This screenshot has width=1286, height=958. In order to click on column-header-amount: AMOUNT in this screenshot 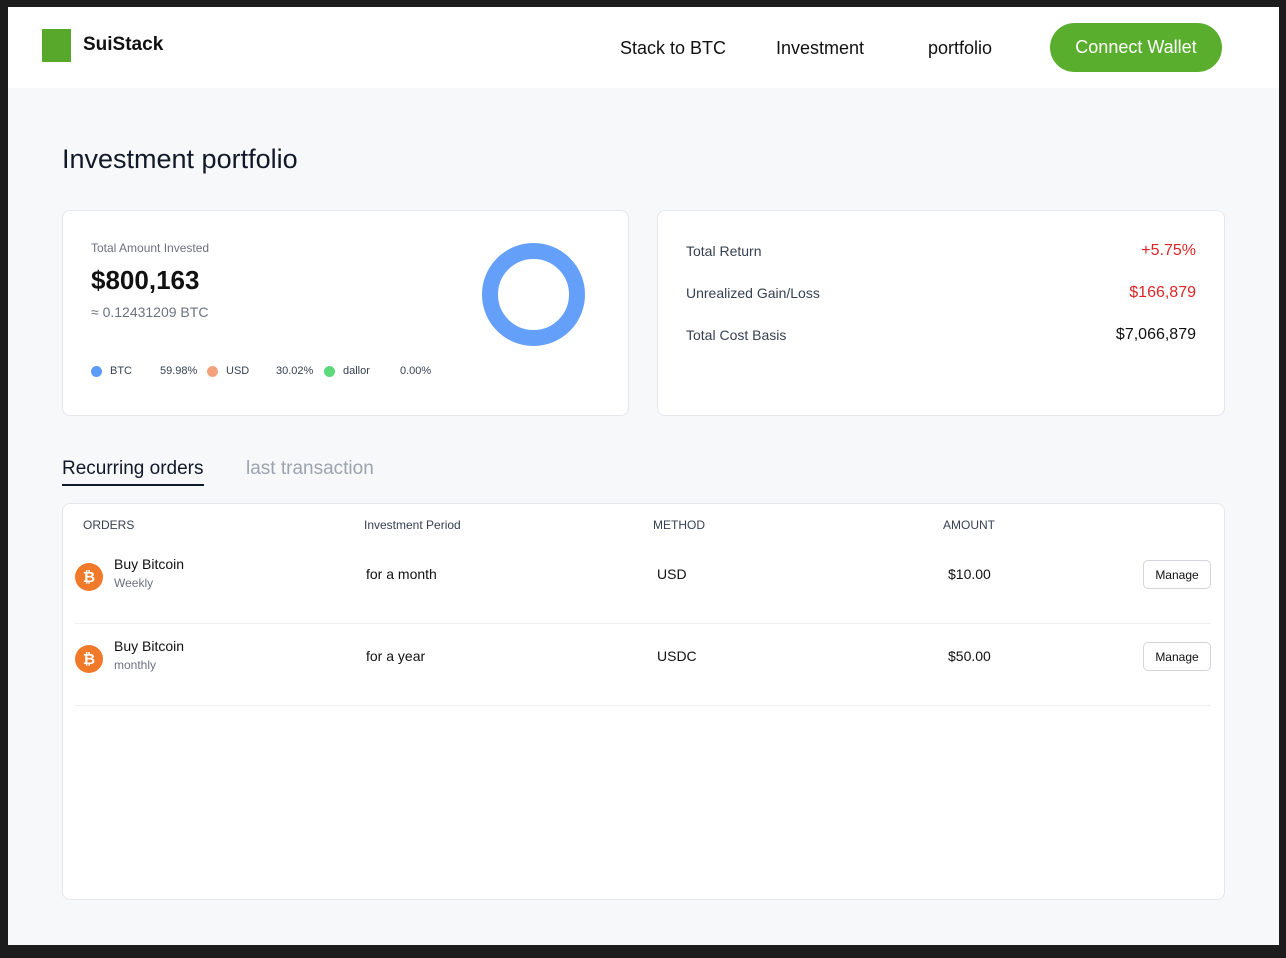, I will do `click(969, 525)`.